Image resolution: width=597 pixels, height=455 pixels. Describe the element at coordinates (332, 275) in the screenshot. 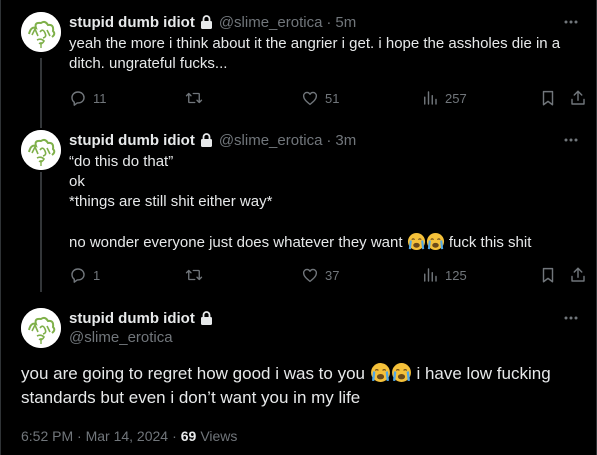

I see `like-count: 37` at that location.